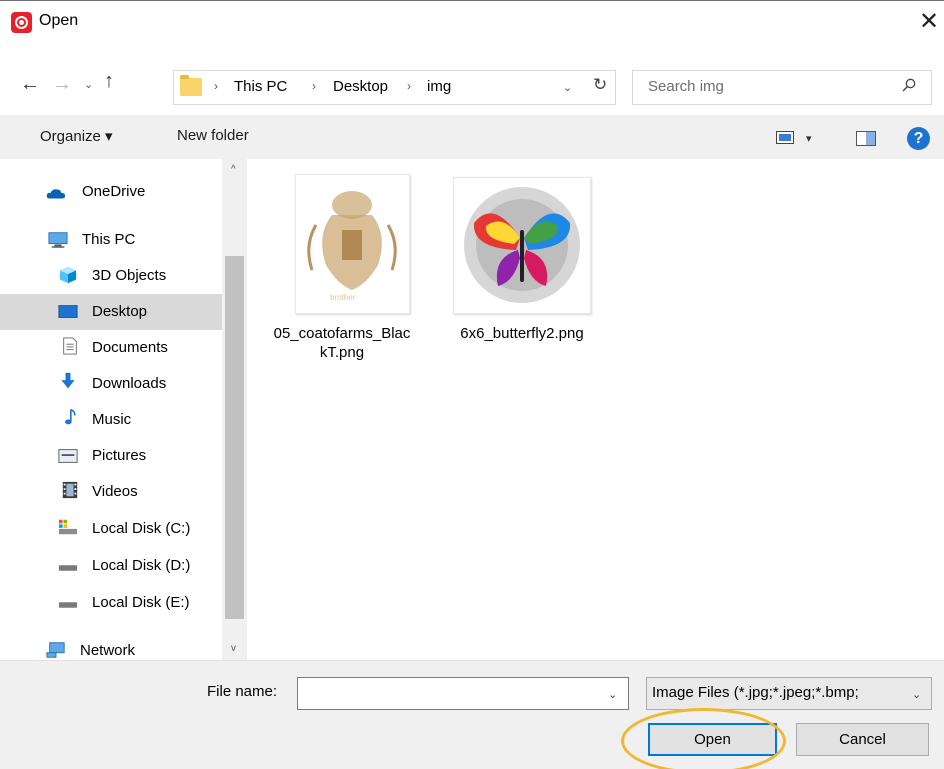  I want to click on up-arrow-icon: ↑, so click(109, 81).